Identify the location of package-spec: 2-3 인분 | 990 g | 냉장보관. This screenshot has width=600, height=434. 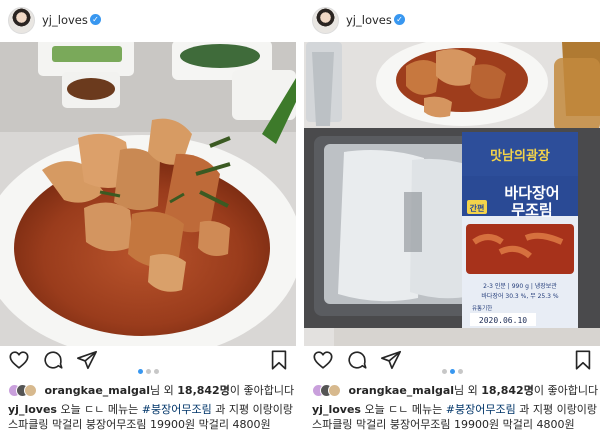
(520, 286).